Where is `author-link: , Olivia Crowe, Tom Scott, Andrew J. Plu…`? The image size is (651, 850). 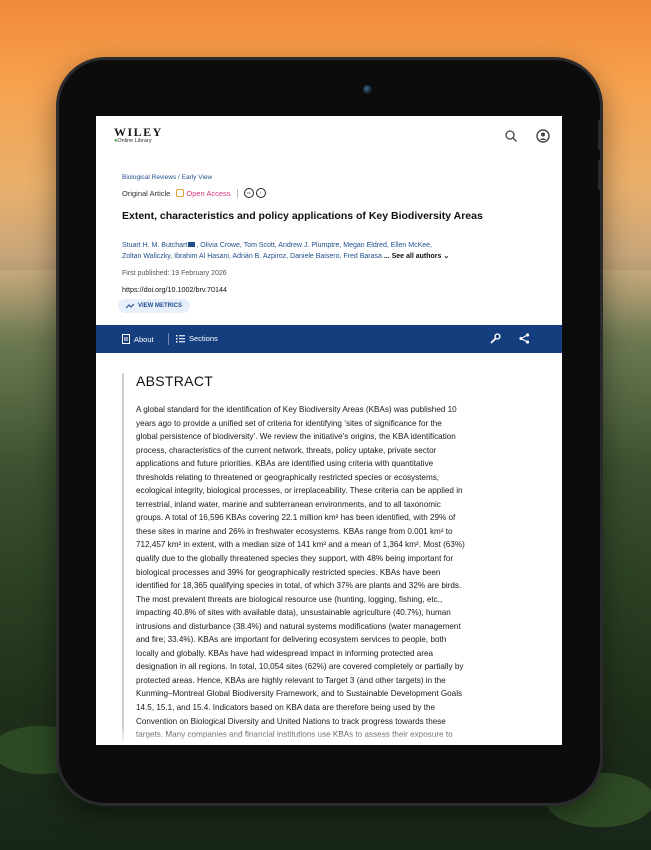
author-link: , Olivia Crowe, Tom Scott, Andrew J. Plu… is located at coordinates (314, 245).